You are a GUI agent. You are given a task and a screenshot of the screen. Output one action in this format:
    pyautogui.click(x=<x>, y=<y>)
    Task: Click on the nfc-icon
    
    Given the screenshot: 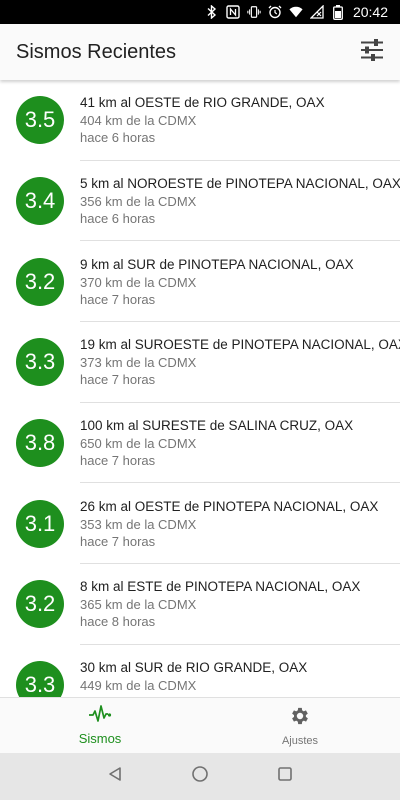 What is the action you would take?
    pyautogui.click(x=233, y=12)
    